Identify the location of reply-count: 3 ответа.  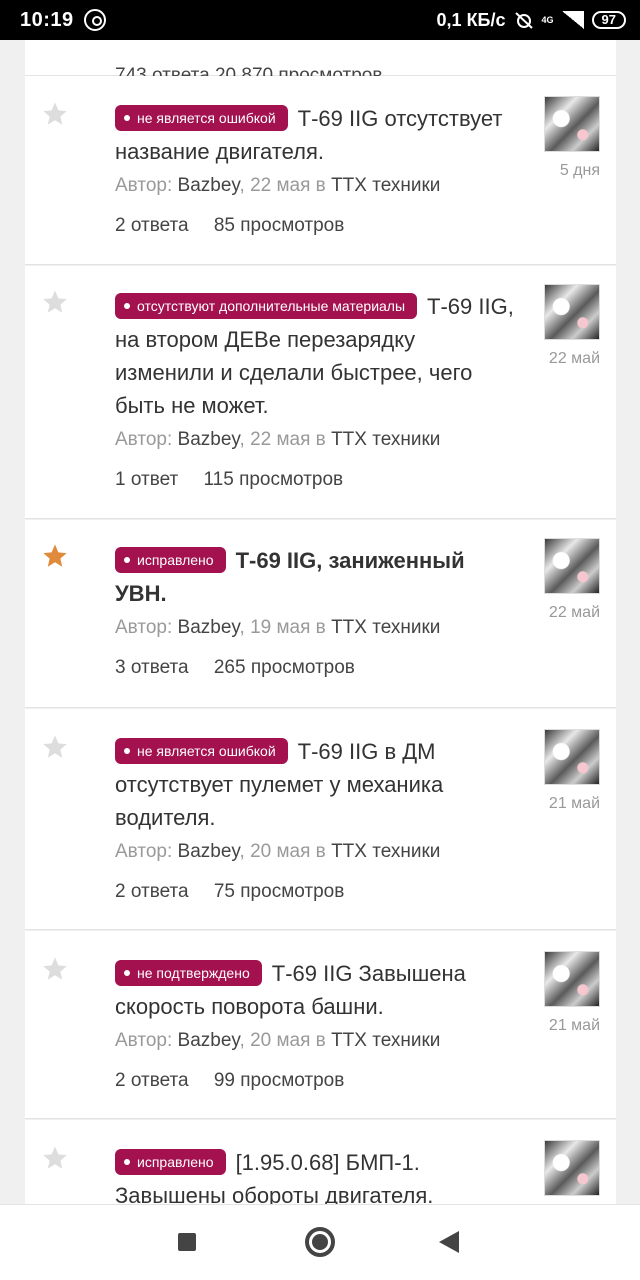
(152, 667).